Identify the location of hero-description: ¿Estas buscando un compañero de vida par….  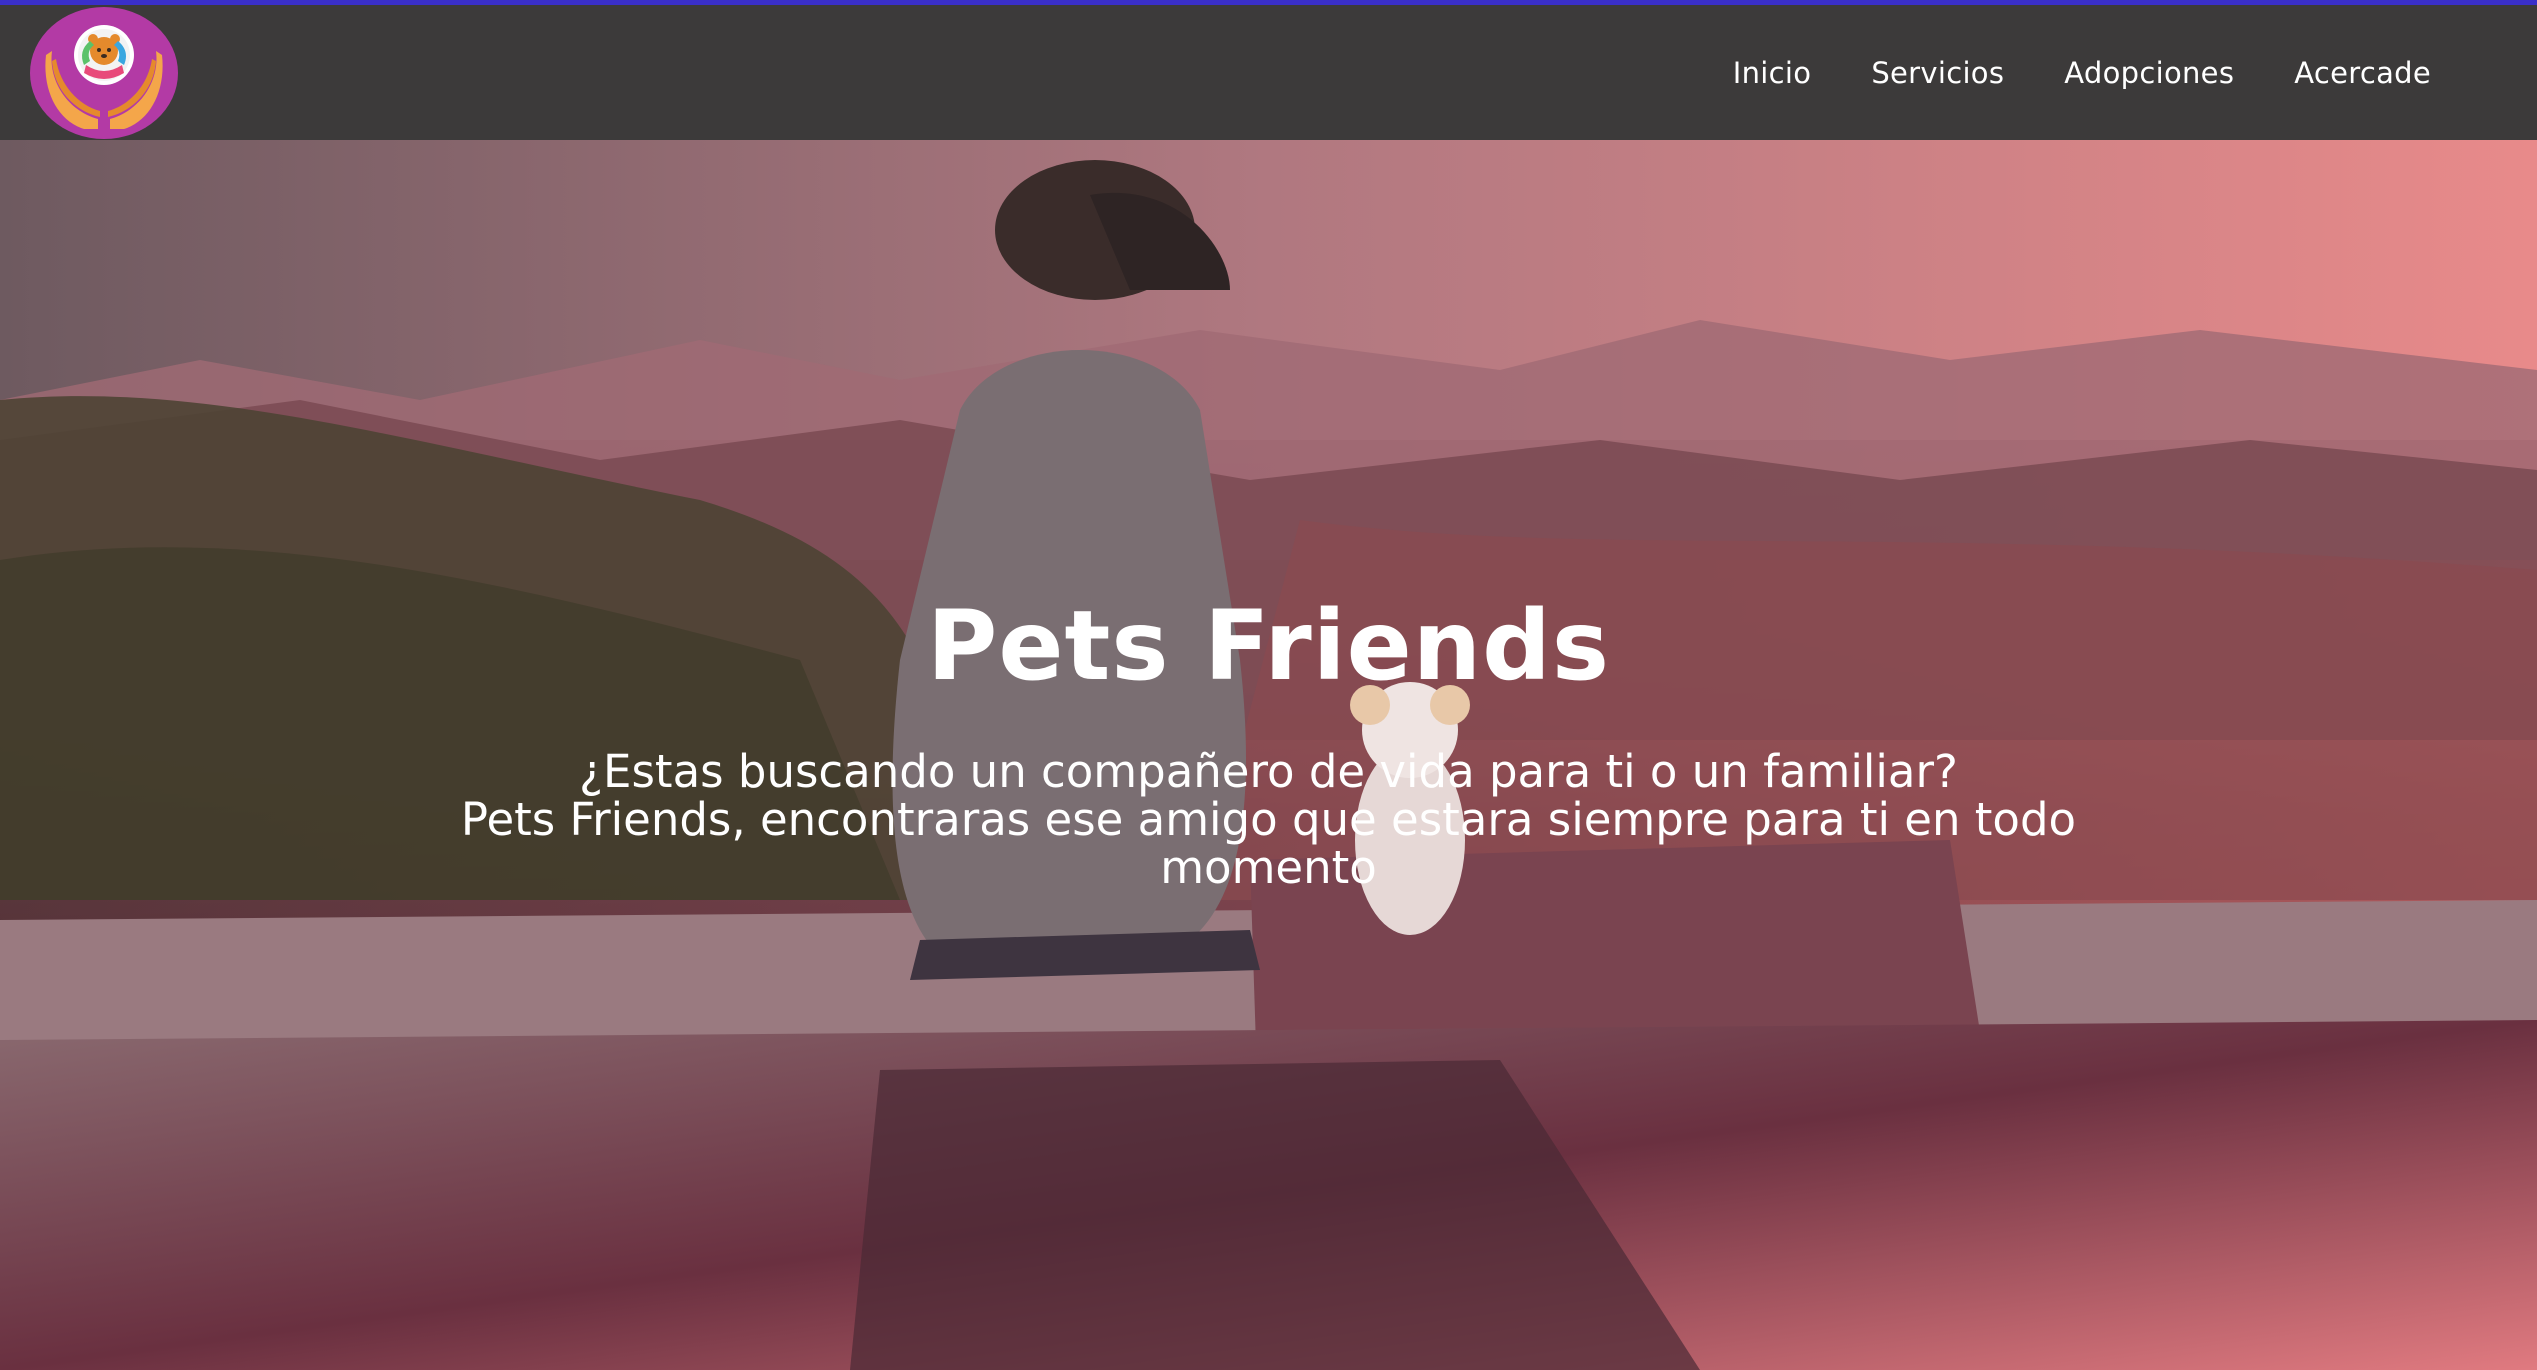
(1268, 820).